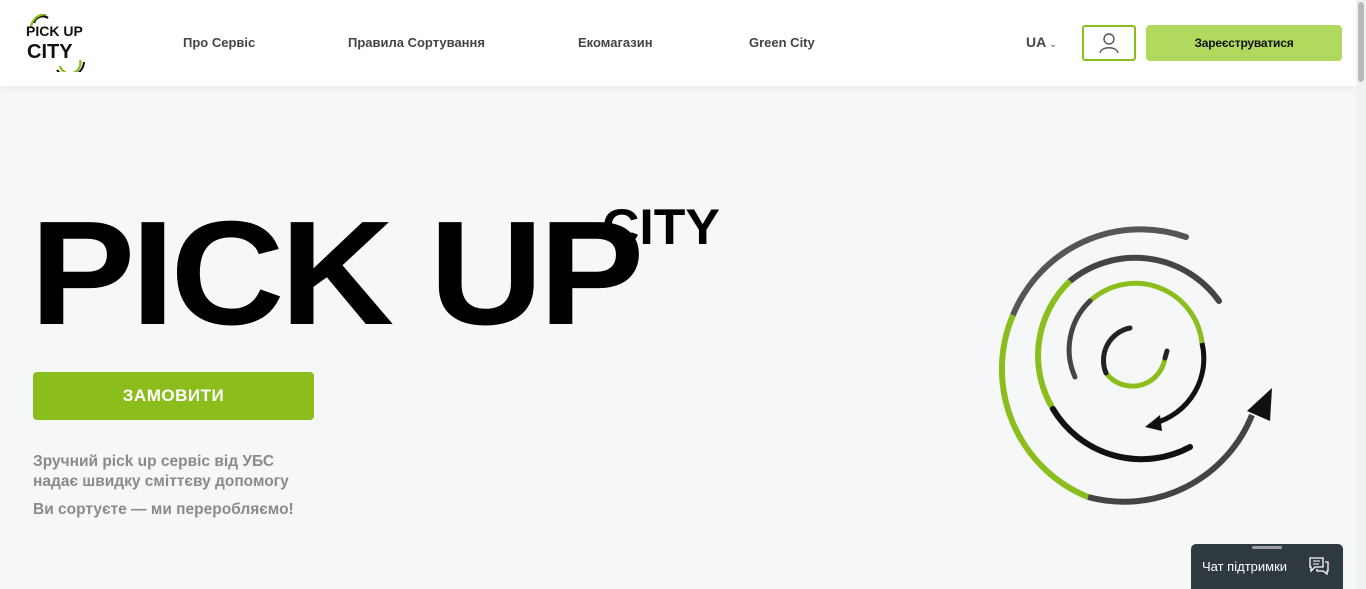 The height and width of the screenshot is (589, 1366). I want to click on logo-mark: PICK UP CITY, so click(55, 43).